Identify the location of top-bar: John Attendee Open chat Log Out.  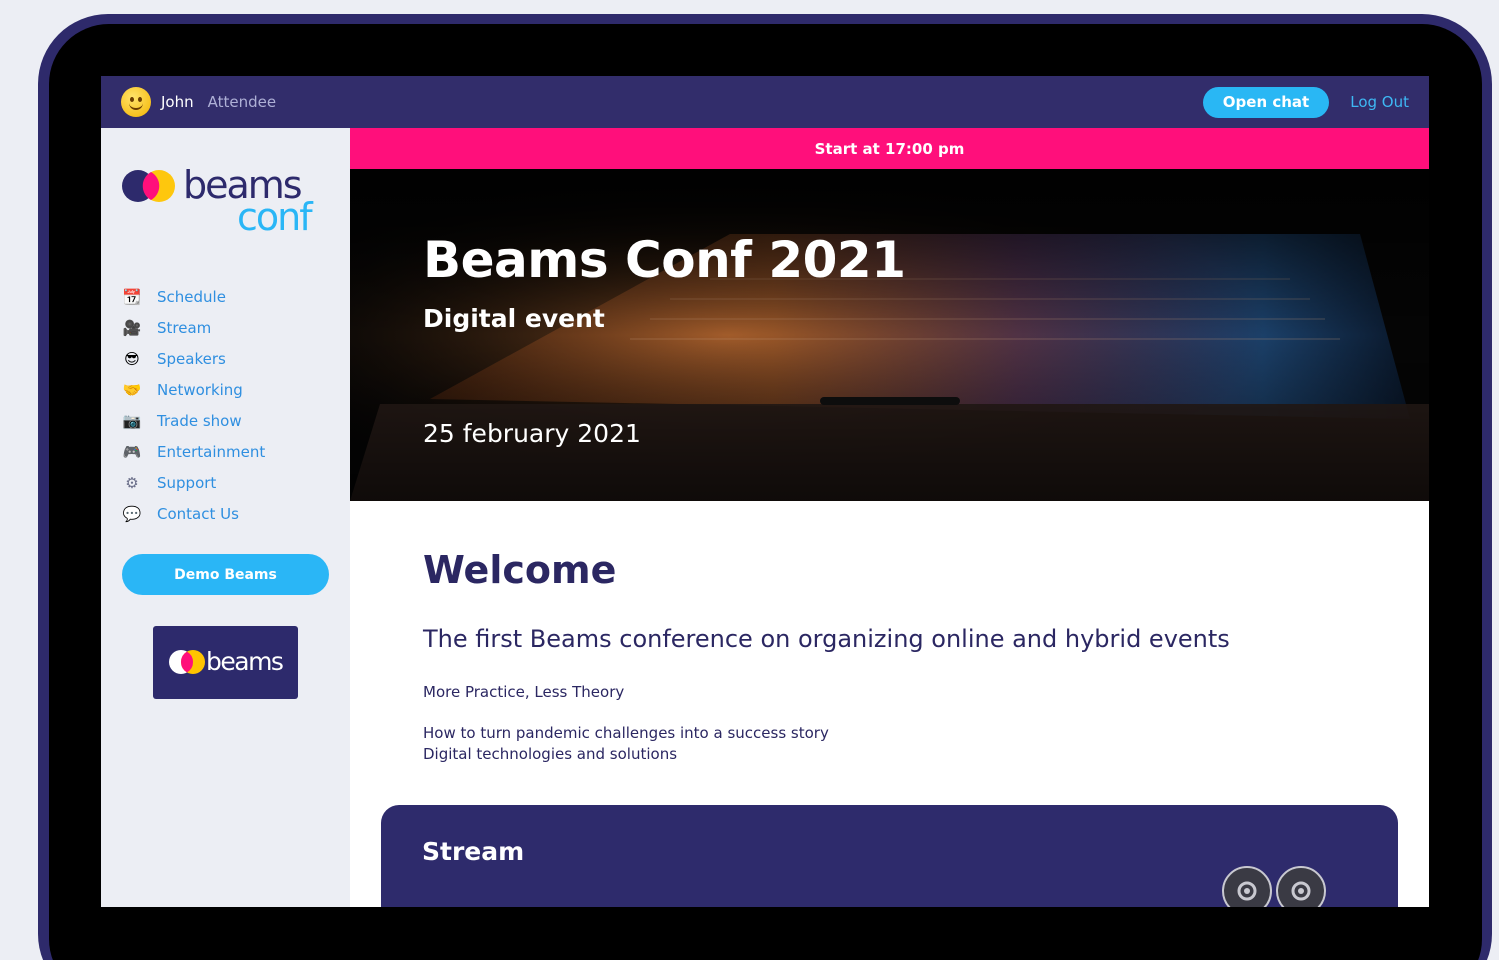
(765, 102).